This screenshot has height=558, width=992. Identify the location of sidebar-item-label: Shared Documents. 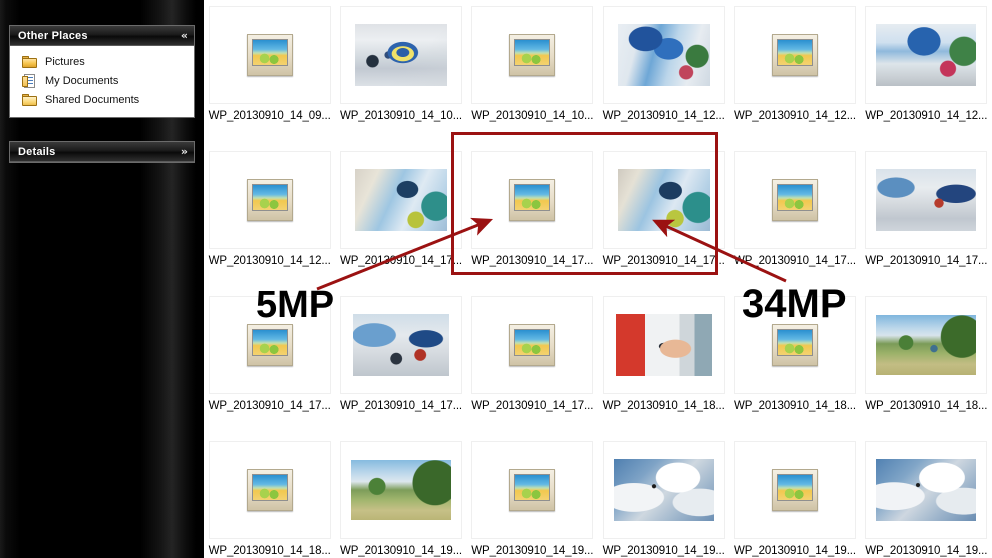
(92, 99).